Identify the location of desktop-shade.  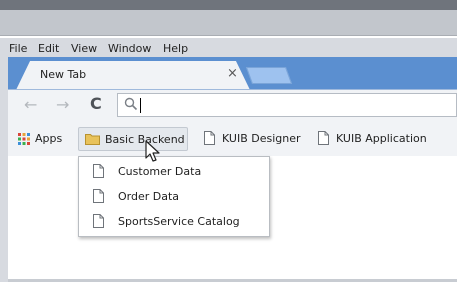
(228, 5).